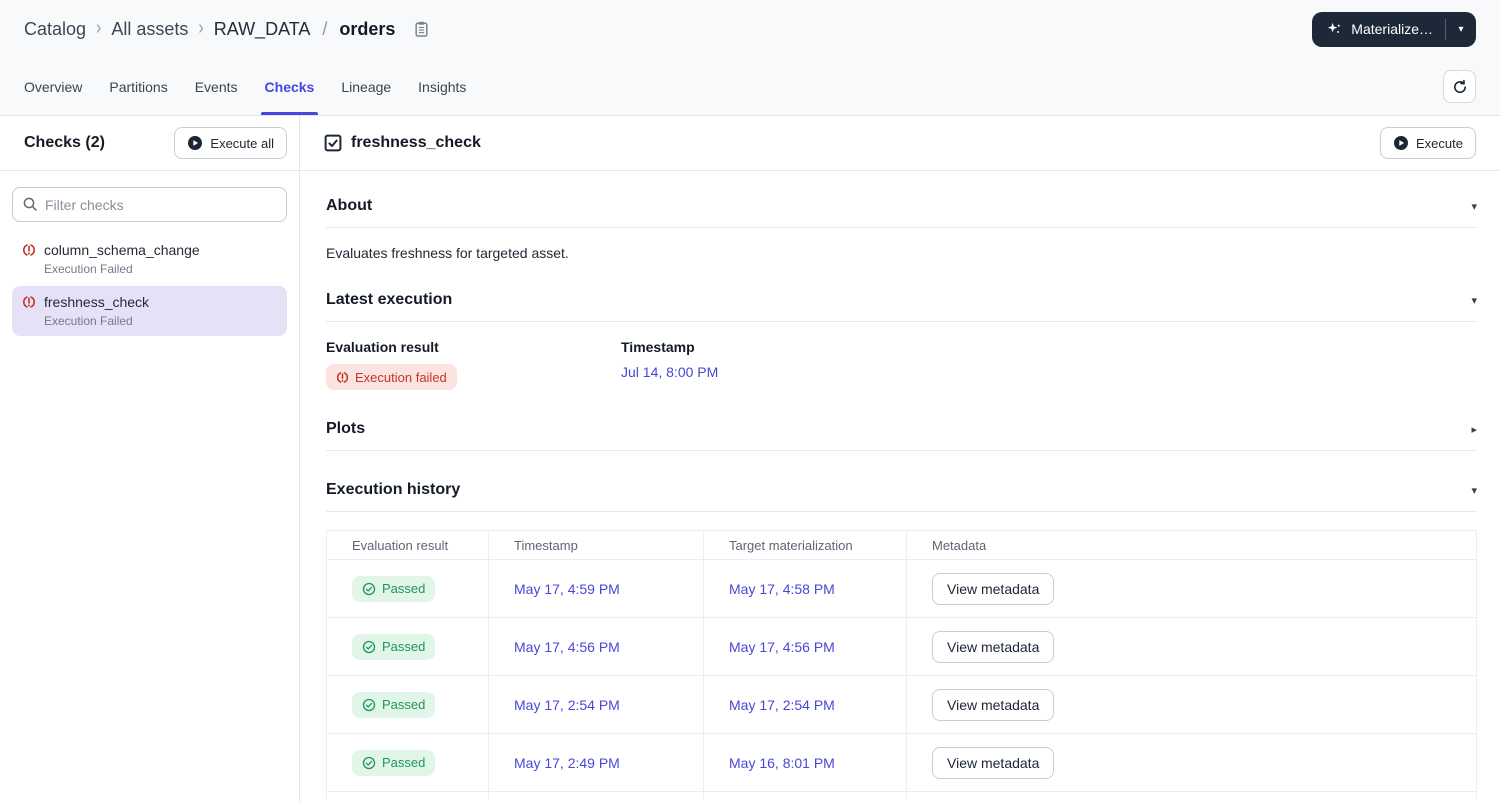 This screenshot has height=802, width=1500. What do you see at coordinates (289, 86) in the screenshot?
I see `tab-checks: Checks` at bounding box center [289, 86].